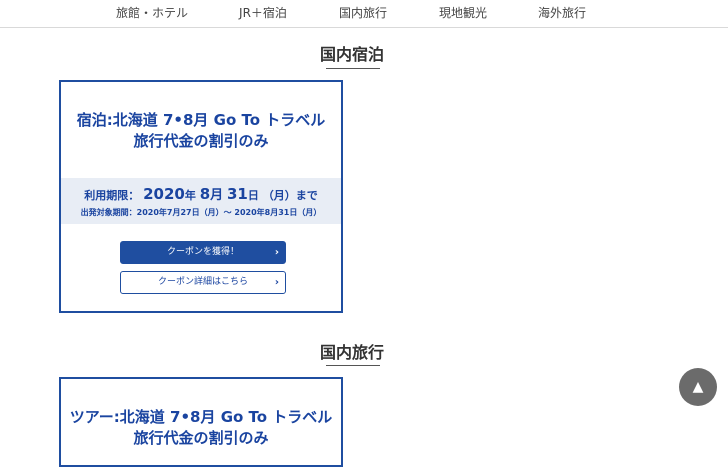  What do you see at coordinates (201, 212) in the screenshot?
I see `departure-period: 出発対象期間：2020年7月27日（月）～ 2020年8月31日（月）` at bounding box center [201, 212].